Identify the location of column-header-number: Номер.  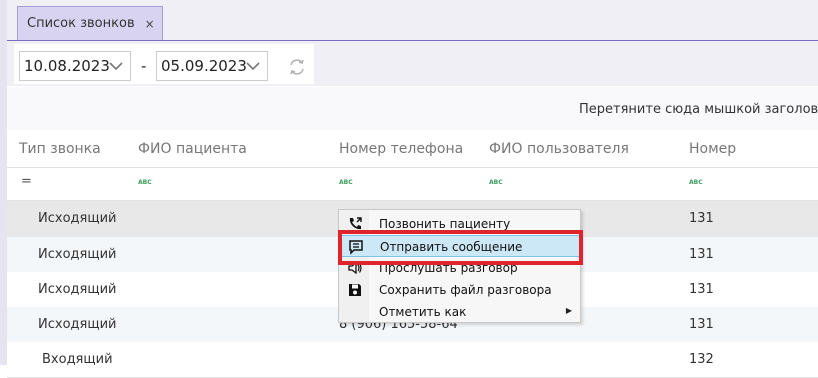
(712, 149).